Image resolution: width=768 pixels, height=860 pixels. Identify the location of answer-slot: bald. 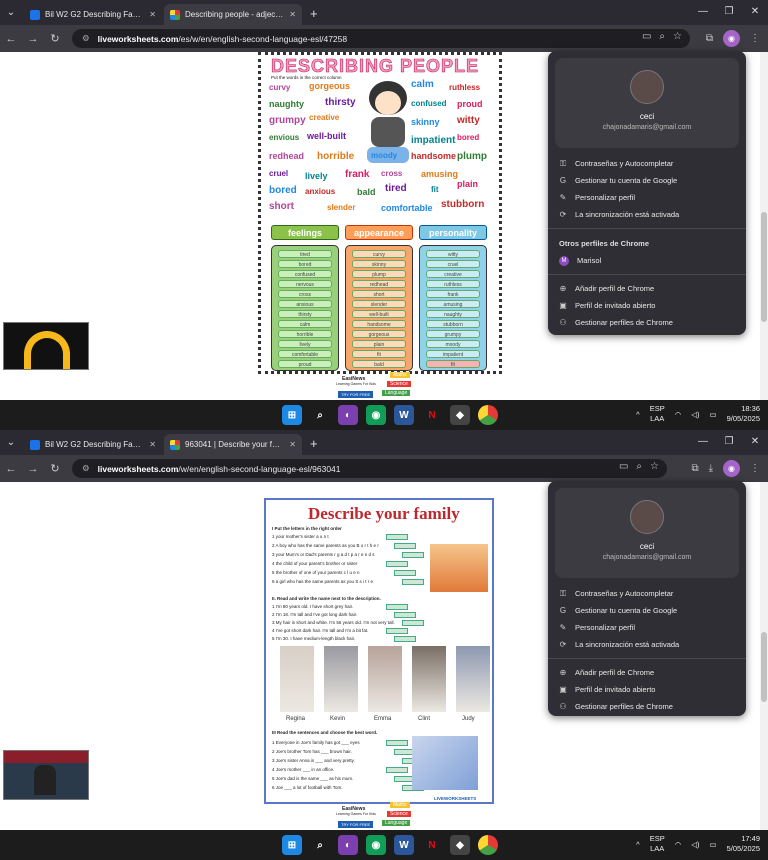
(379, 364).